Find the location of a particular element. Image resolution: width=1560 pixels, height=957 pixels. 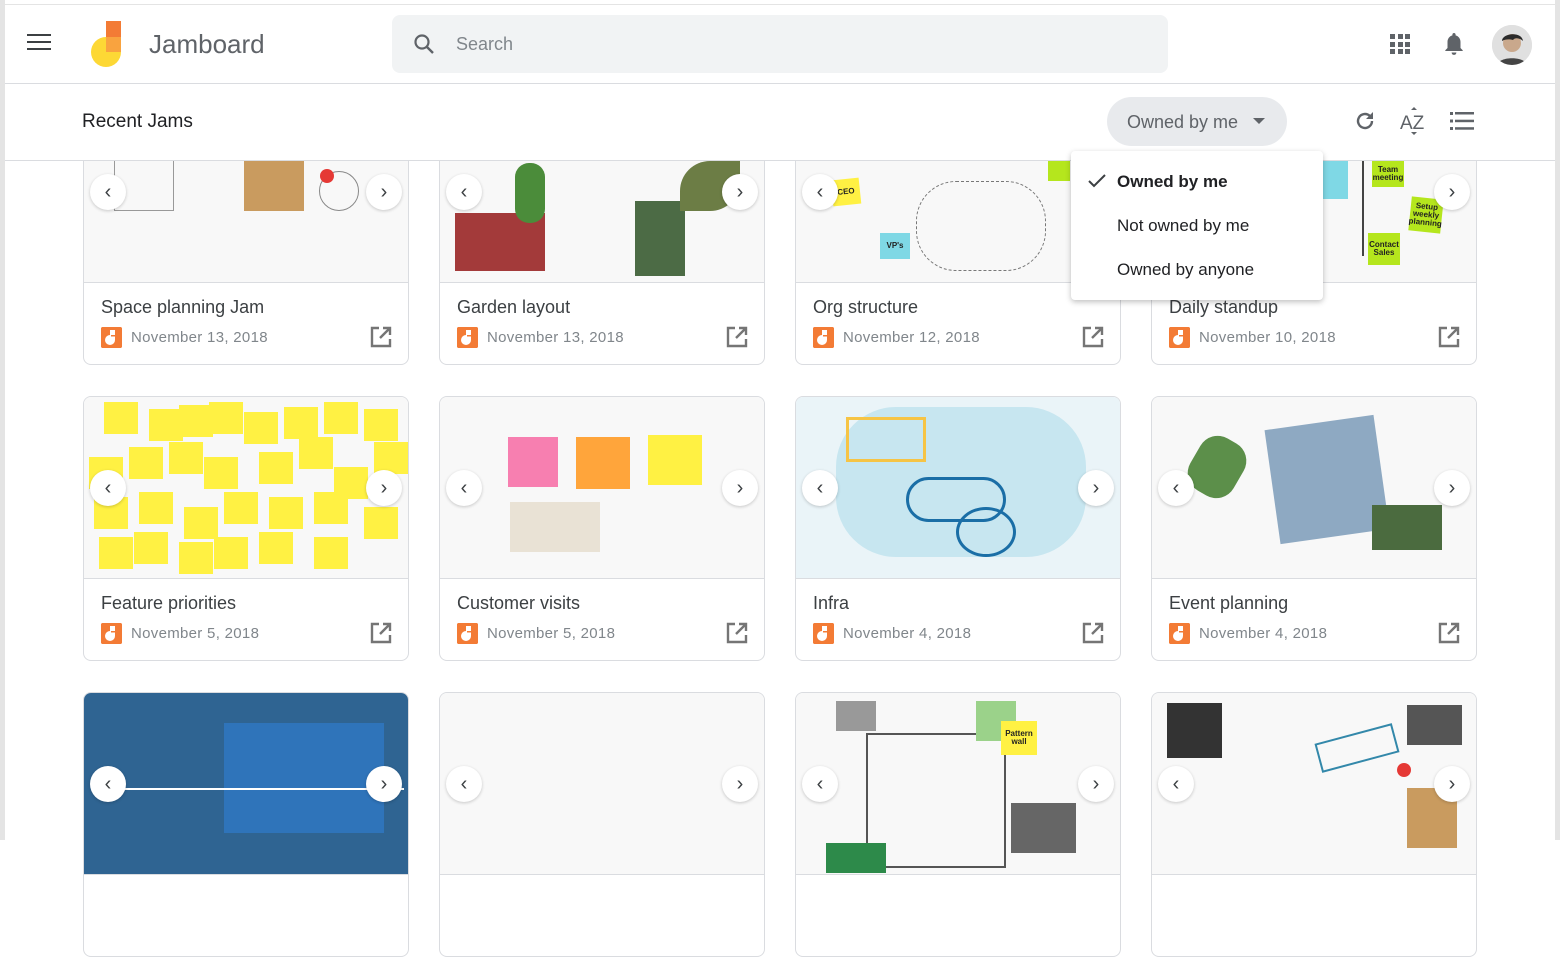

list-view-icon is located at coordinates (1462, 121).